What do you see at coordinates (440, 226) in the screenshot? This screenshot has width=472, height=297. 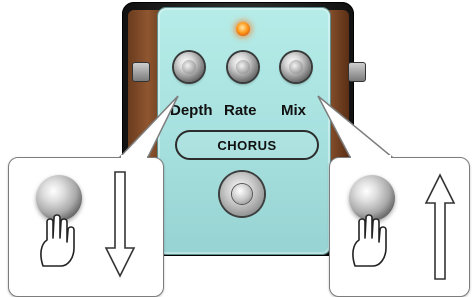 I see `arrow-up-icon` at bounding box center [440, 226].